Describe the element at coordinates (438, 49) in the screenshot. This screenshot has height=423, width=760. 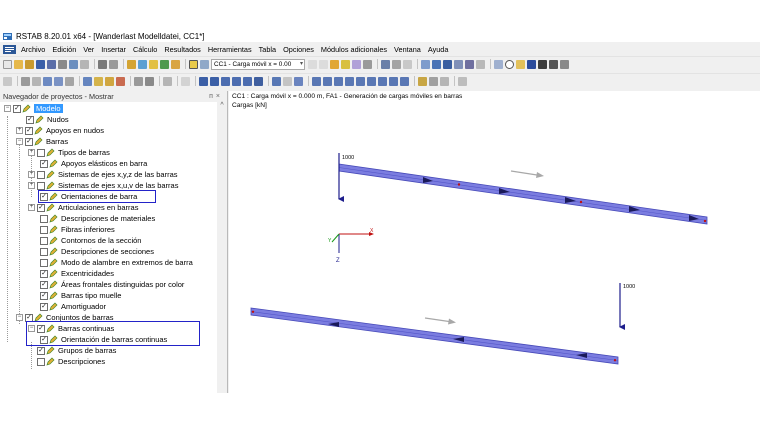
I see `menu-ayuda: Ayuda` at that location.